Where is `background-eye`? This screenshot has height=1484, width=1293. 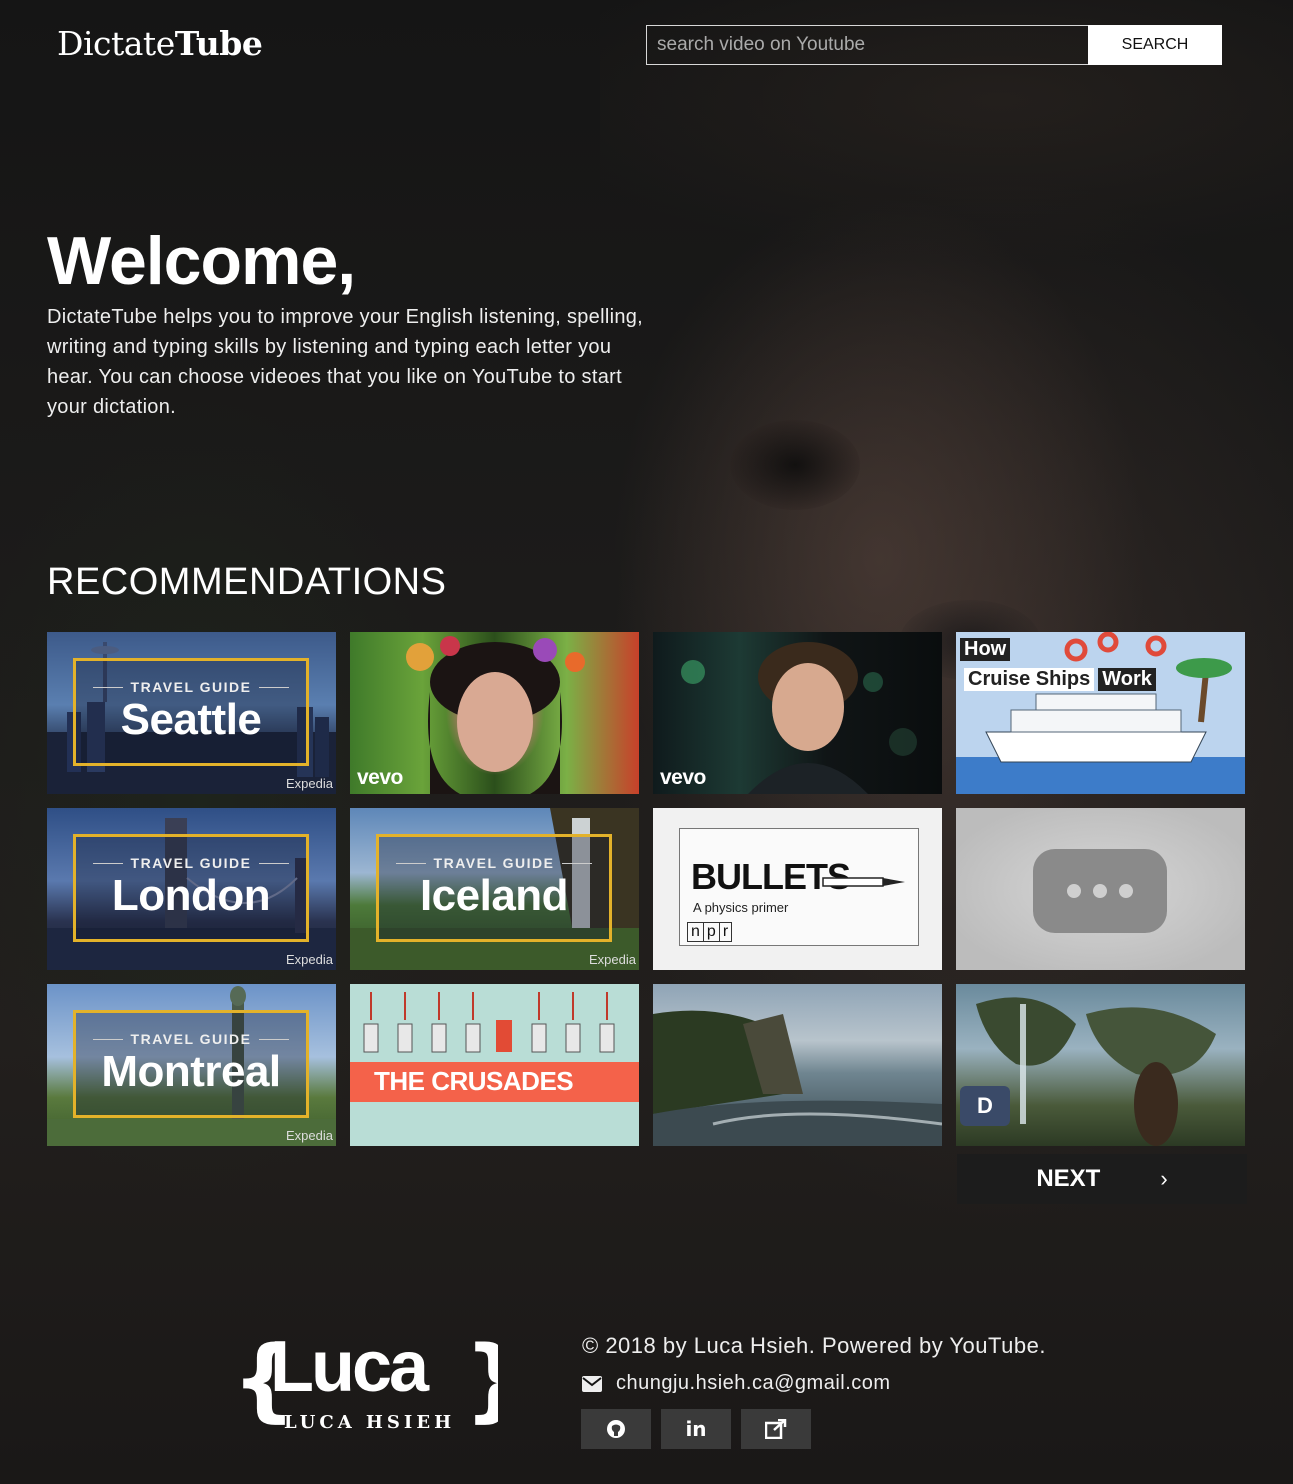 background-eye is located at coordinates (795, 465).